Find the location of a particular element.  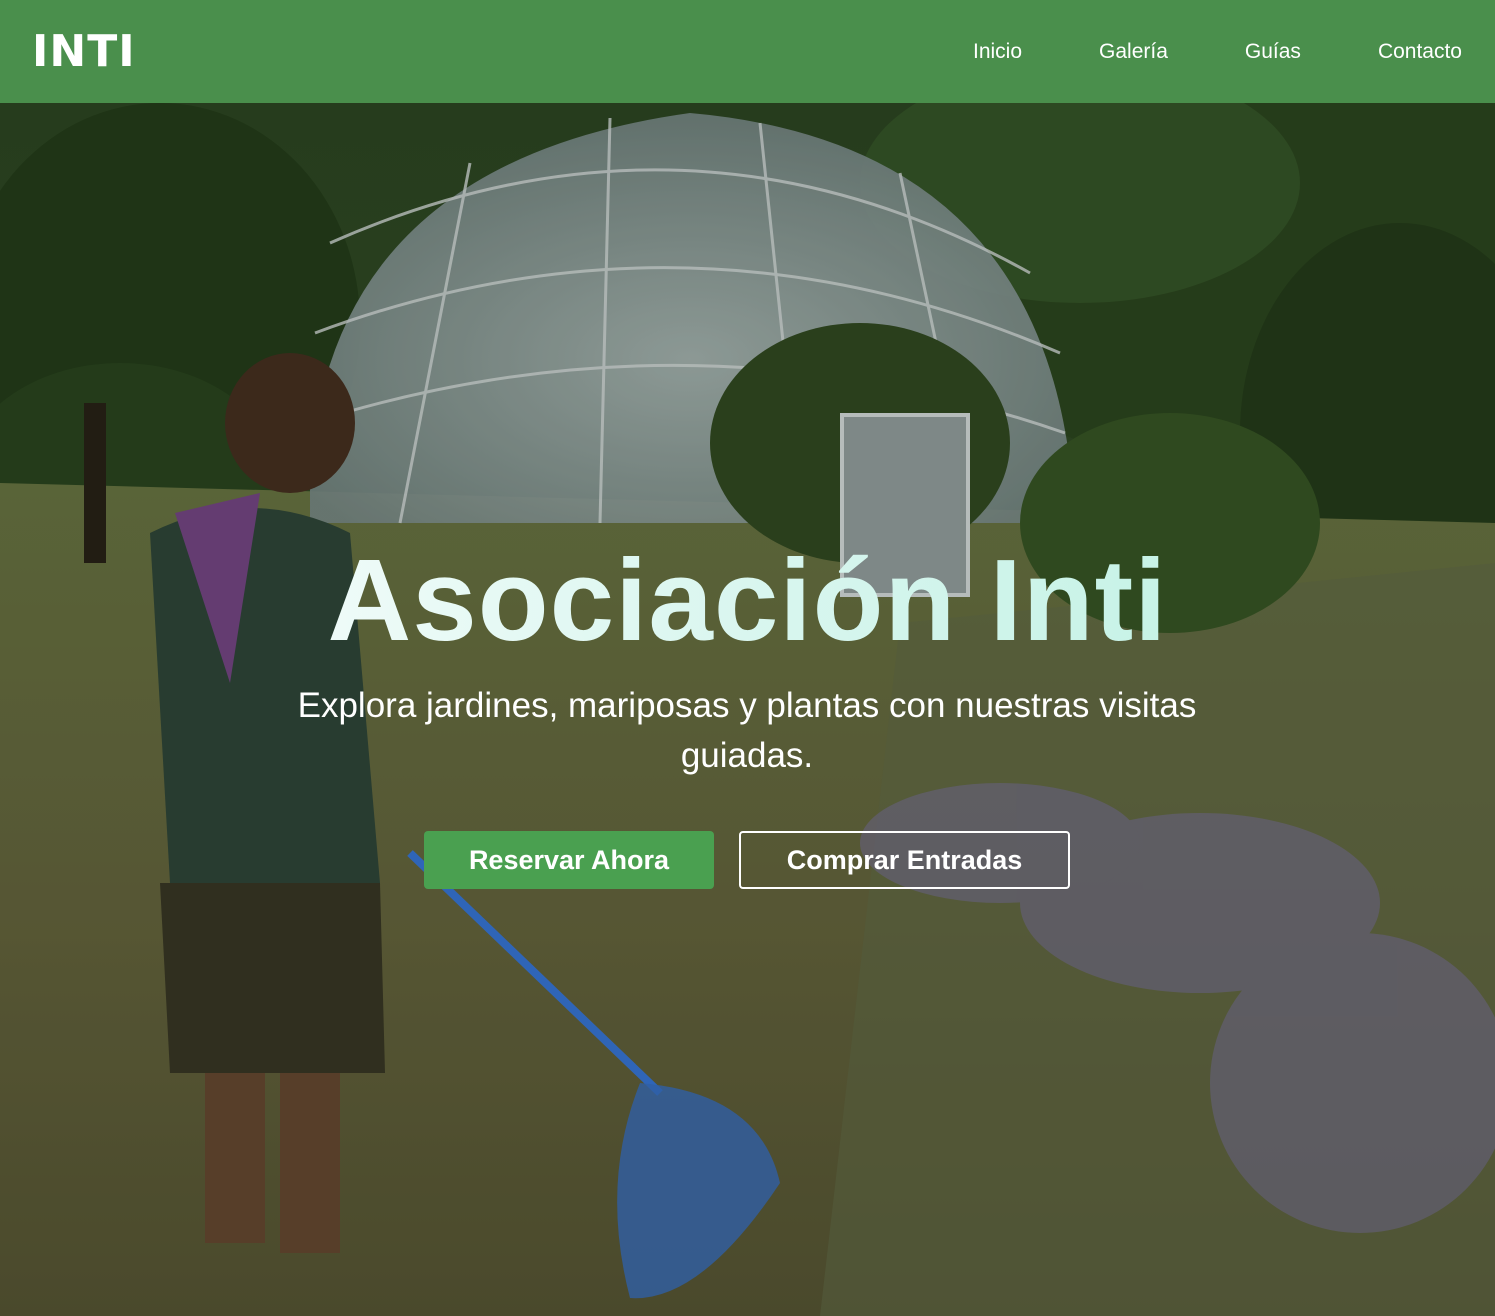

nav-item-guias: Guías is located at coordinates (1273, 52).